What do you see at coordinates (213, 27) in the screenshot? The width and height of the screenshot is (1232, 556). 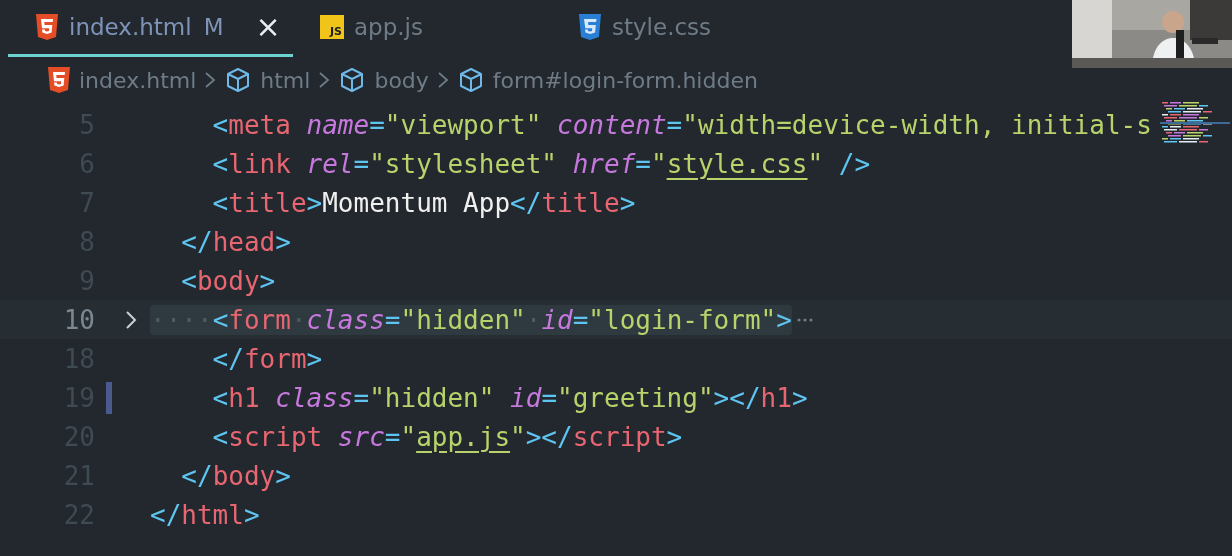 I see `modified-label: M` at bounding box center [213, 27].